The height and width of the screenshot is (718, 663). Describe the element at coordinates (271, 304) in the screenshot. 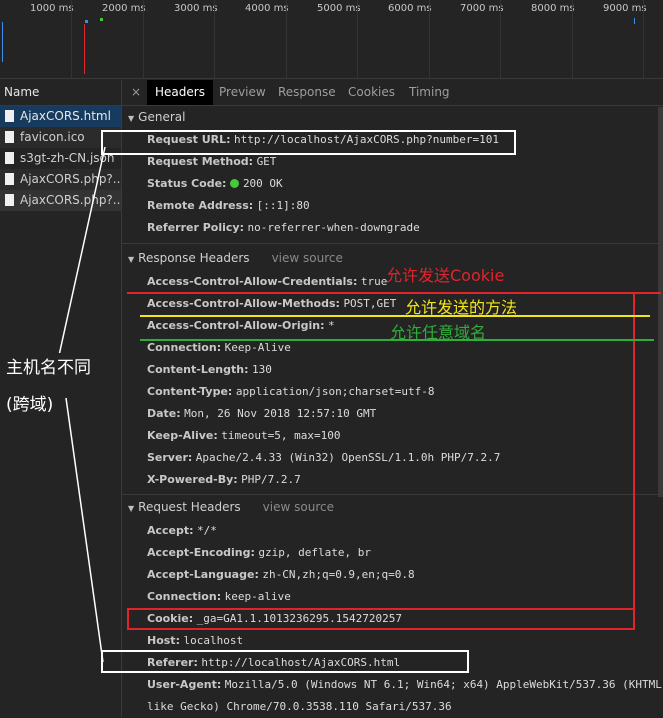

I see `header-row: Access-Control-Allow-Methods: POST,GET` at that location.